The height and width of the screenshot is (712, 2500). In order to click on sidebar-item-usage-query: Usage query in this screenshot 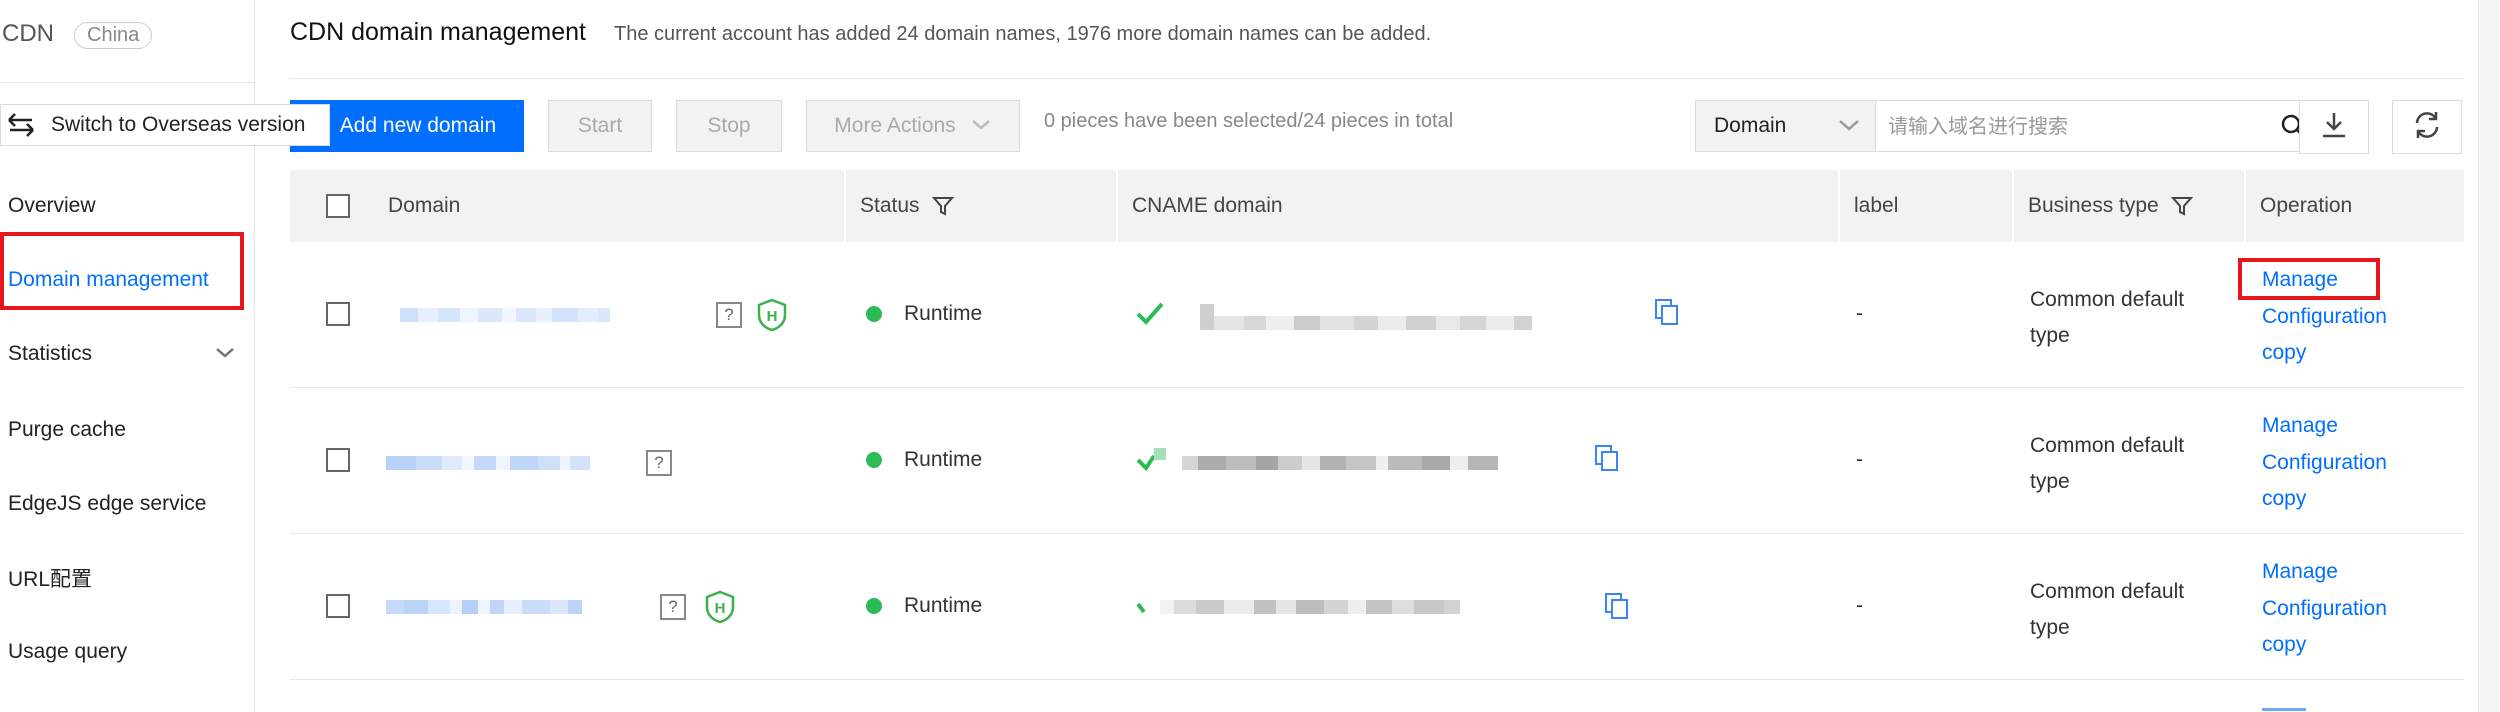, I will do `click(127, 652)`.